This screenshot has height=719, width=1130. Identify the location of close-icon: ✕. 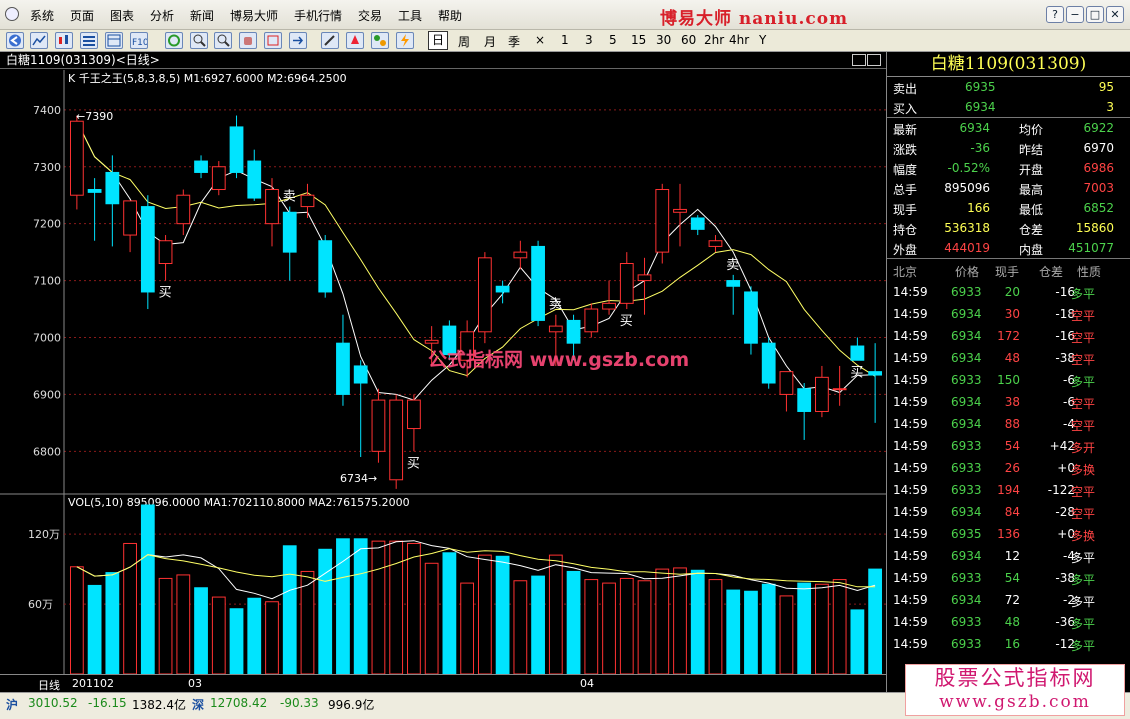
(1115, 14).